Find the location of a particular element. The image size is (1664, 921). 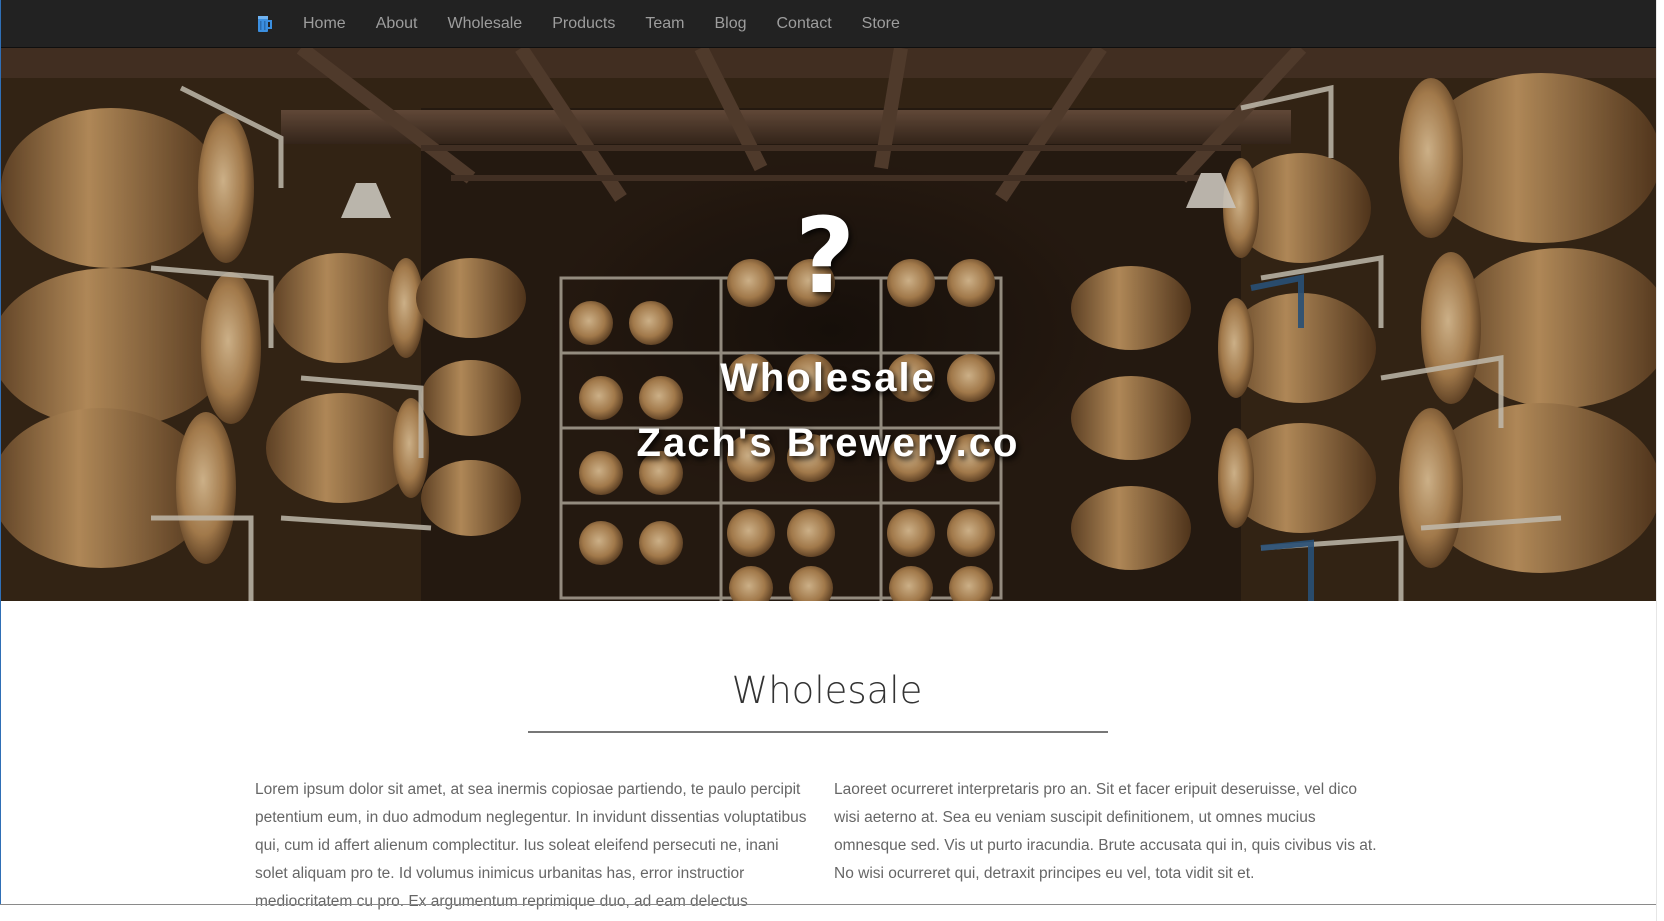

window-bottom-border is located at coordinates (828, 904).